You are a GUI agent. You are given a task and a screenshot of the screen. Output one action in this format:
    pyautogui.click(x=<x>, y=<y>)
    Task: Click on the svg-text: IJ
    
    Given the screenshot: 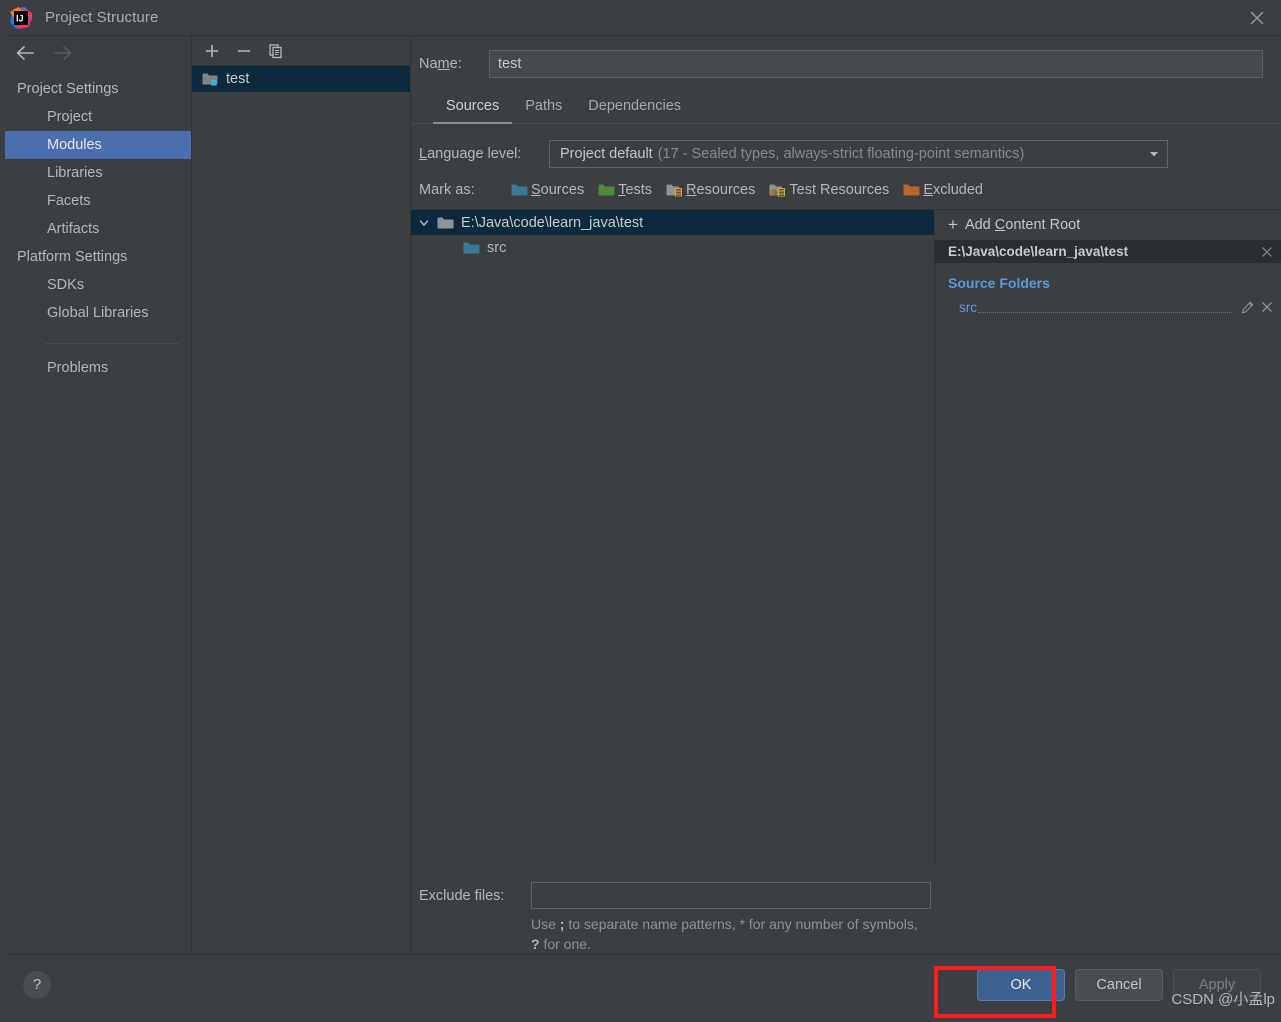 What is the action you would take?
    pyautogui.click(x=20, y=18)
    